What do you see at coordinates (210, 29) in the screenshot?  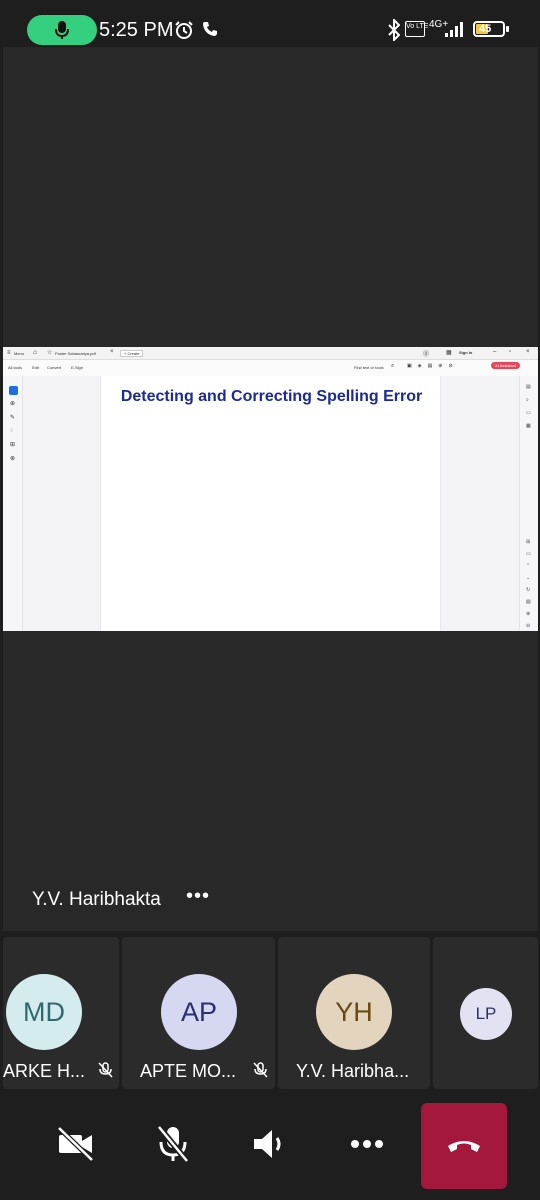 I see `phone-icon` at bounding box center [210, 29].